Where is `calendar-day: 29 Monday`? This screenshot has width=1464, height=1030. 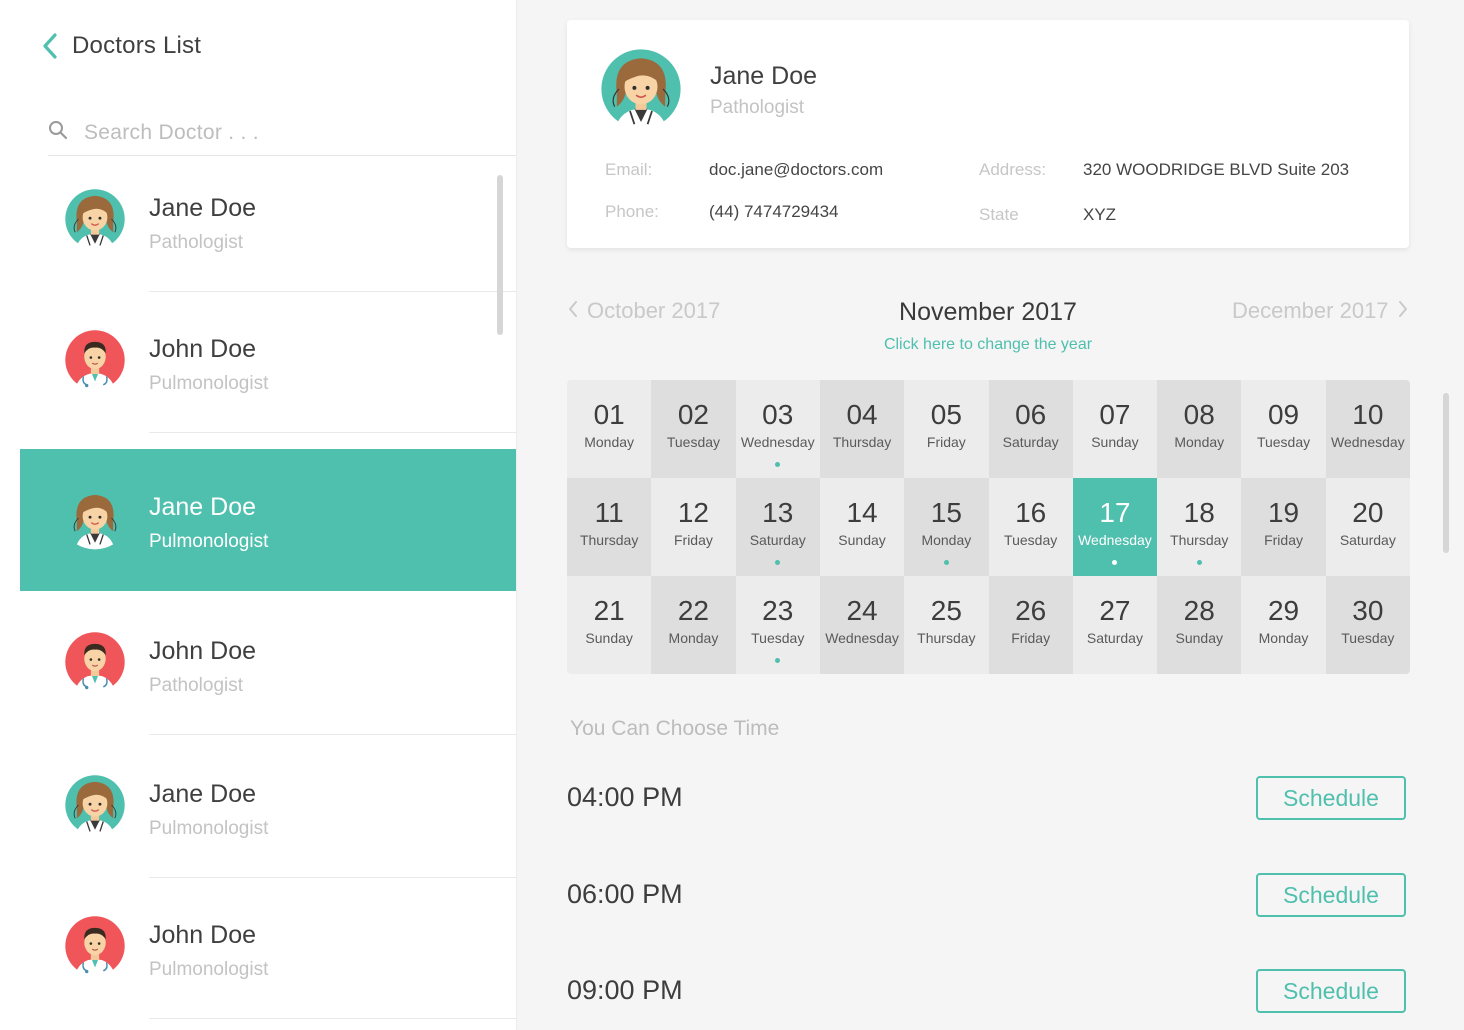
calendar-day: 29 Monday is located at coordinates (1283, 625).